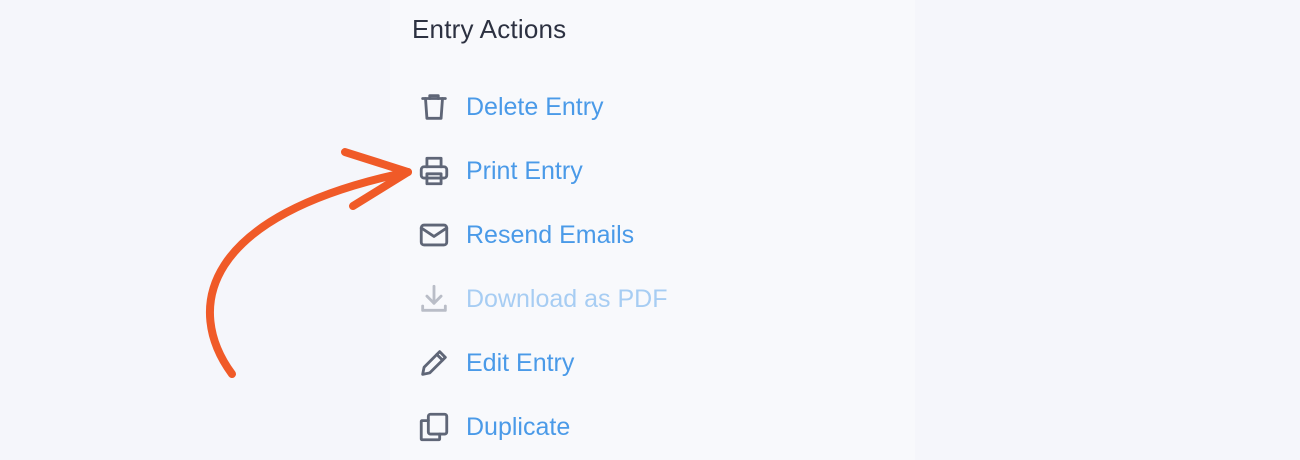 Image resolution: width=1300 pixels, height=460 pixels. I want to click on resend-emails-action: Resend Emails, so click(525, 235).